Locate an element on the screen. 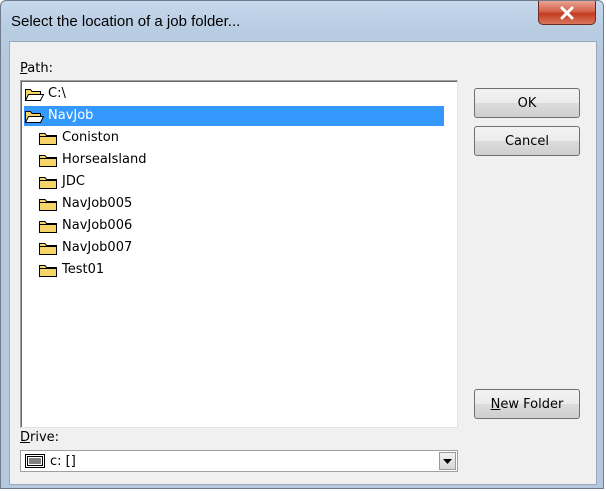 This screenshot has width=606, height=491. folder-list-item: C:\ is located at coordinates (45, 94).